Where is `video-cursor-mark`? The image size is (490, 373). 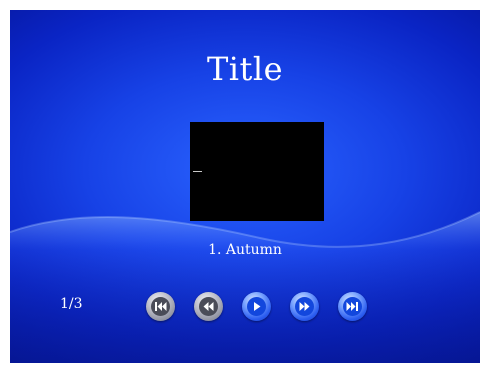
video-cursor-mark is located at coordinates (197, 171).